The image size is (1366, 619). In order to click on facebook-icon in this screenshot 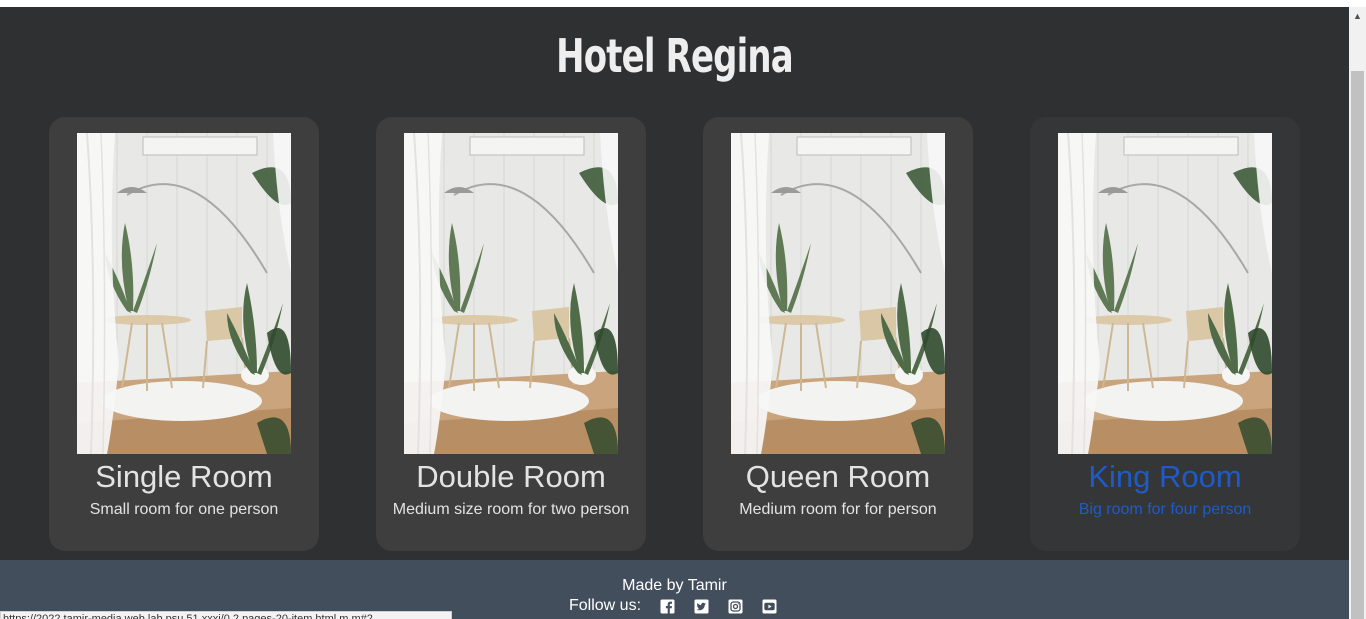, I will do `click(667, 606)`.